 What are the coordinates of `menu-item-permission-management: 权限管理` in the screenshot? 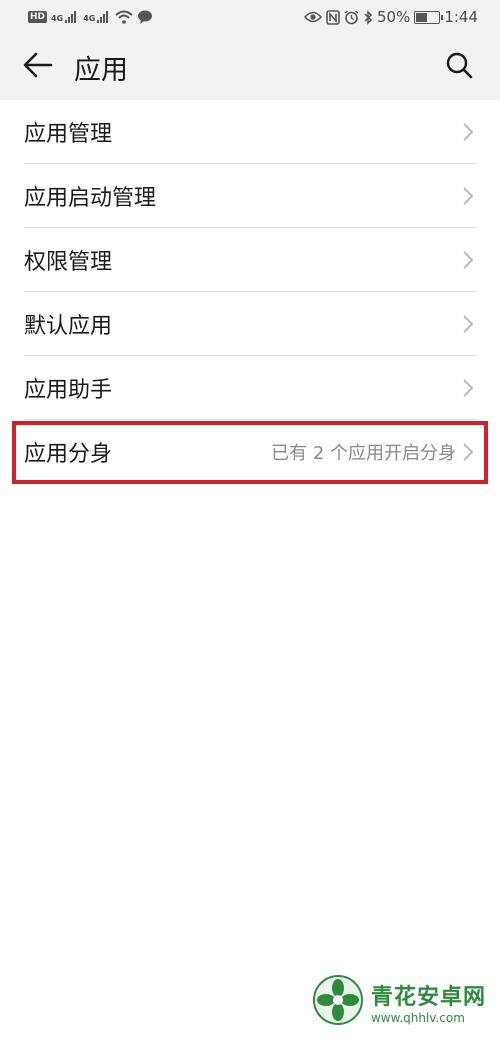 It's located at (250, 260).